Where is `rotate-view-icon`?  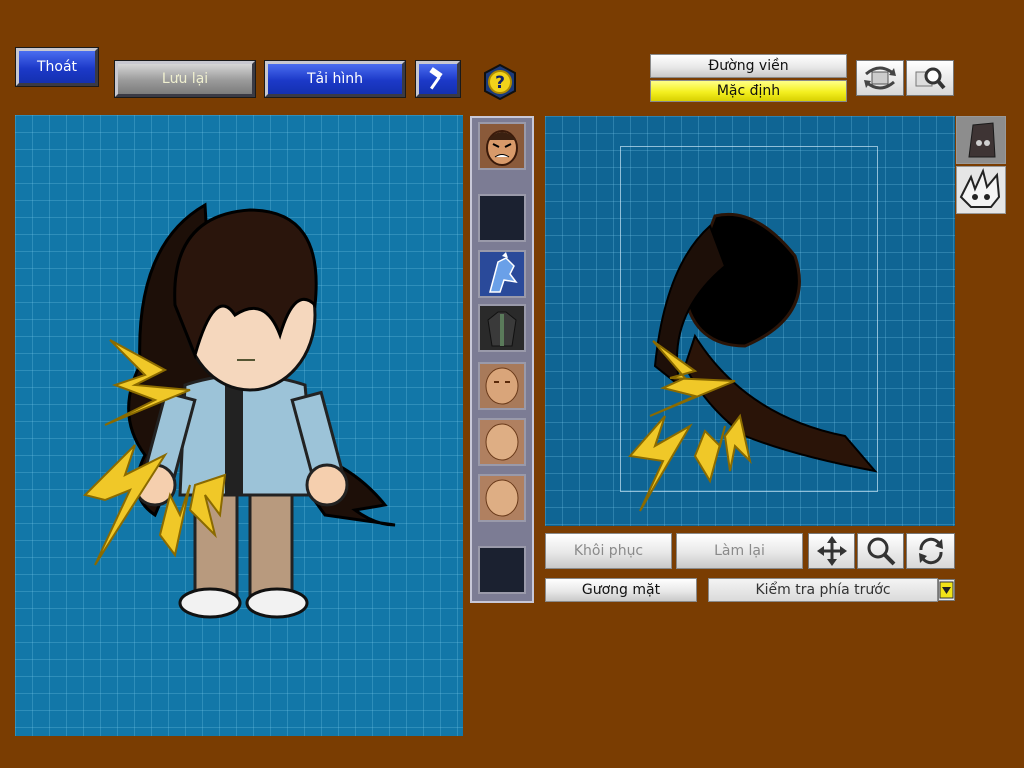
rotate-view-icon is located at coordinates (880, 78).